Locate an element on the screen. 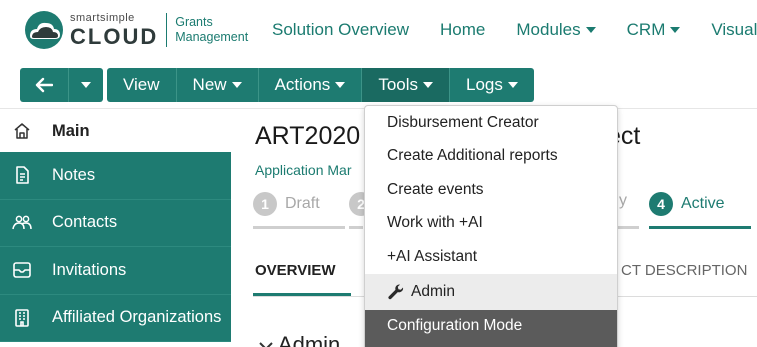 The image size is (757, 347). nav-label: CRM is located at coordinates (646, 29).